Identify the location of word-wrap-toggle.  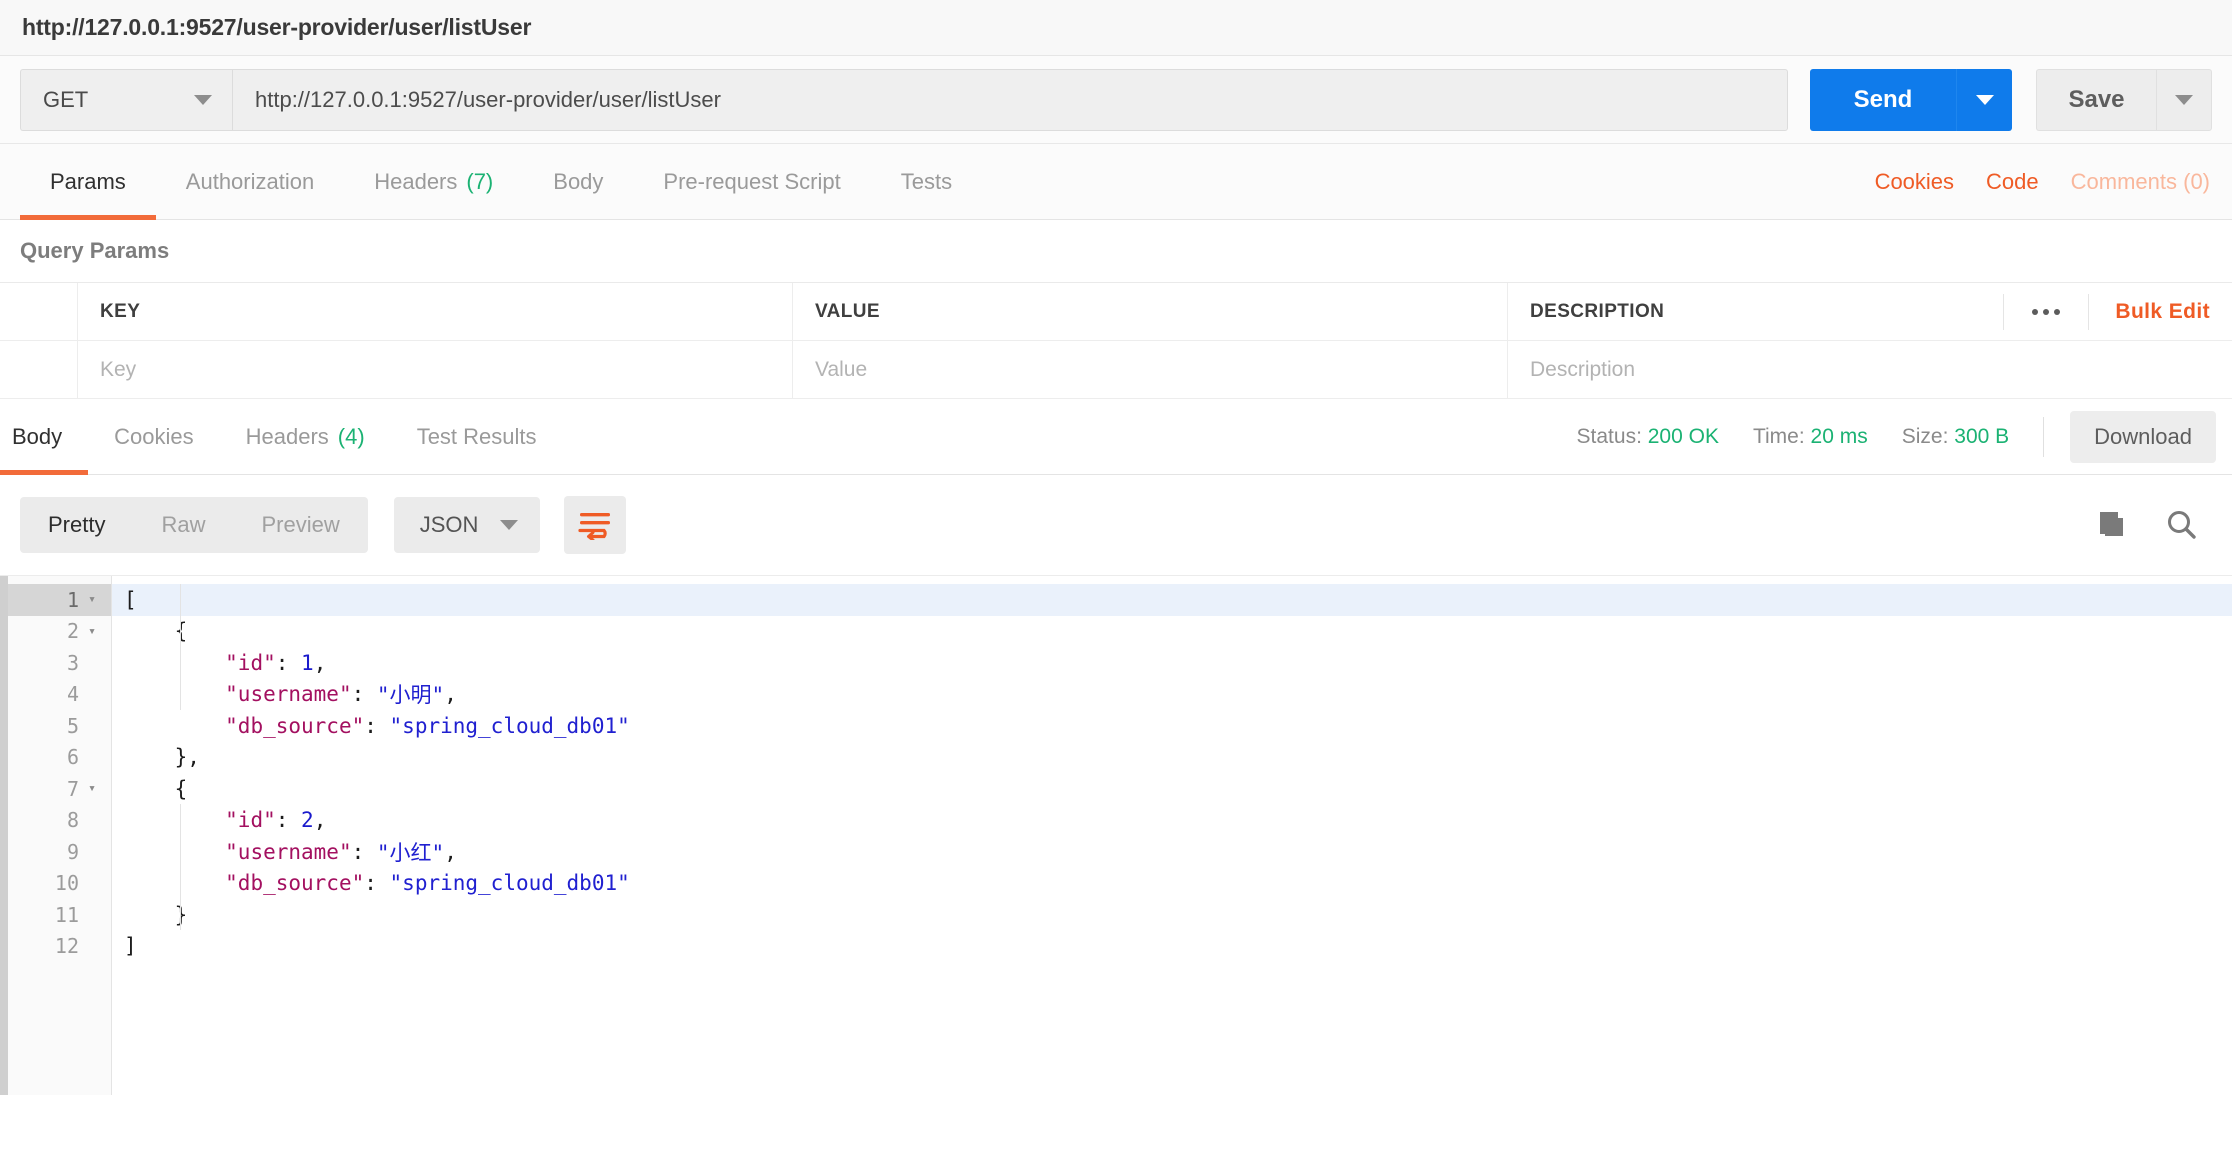
(595, 525).